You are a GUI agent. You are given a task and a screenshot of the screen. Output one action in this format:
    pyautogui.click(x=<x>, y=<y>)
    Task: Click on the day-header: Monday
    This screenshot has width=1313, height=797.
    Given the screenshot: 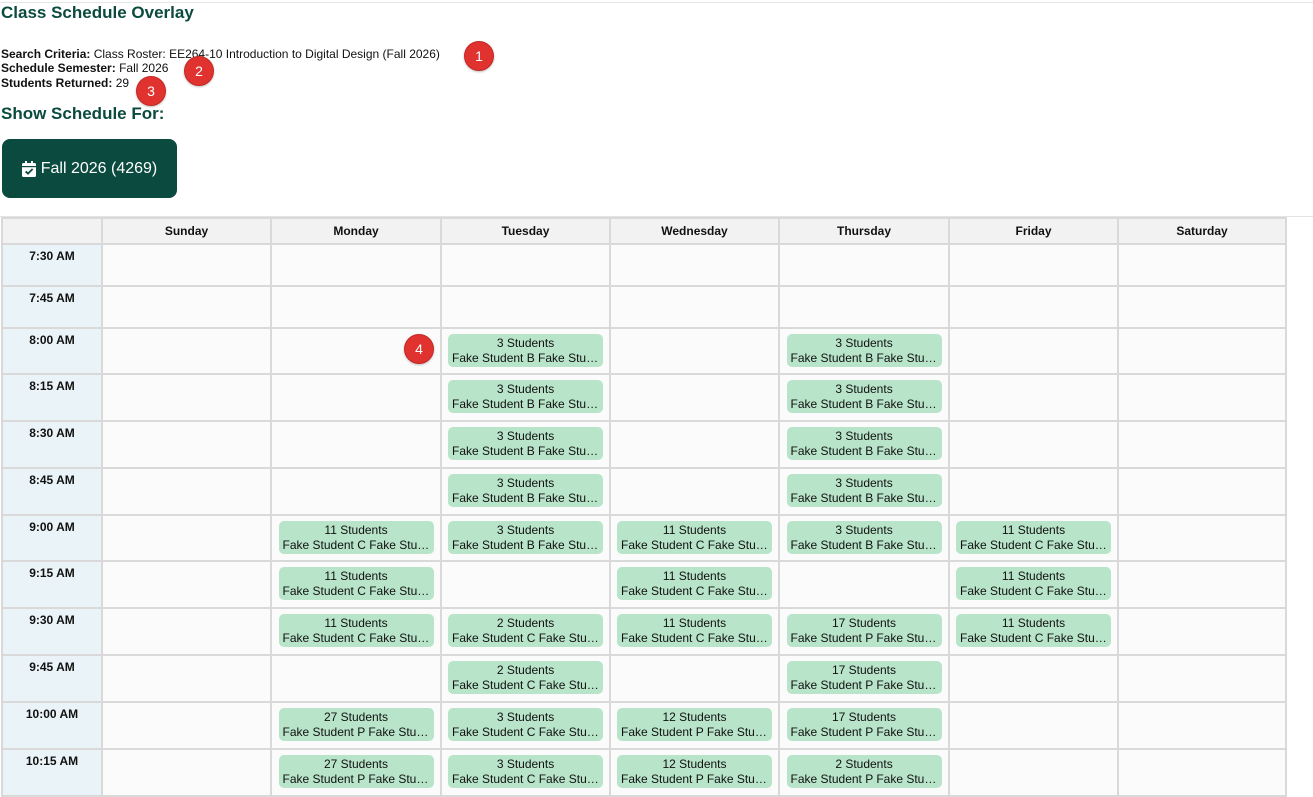 What is the action you would take?
    pyautogui.click(x=356, y=231)
    